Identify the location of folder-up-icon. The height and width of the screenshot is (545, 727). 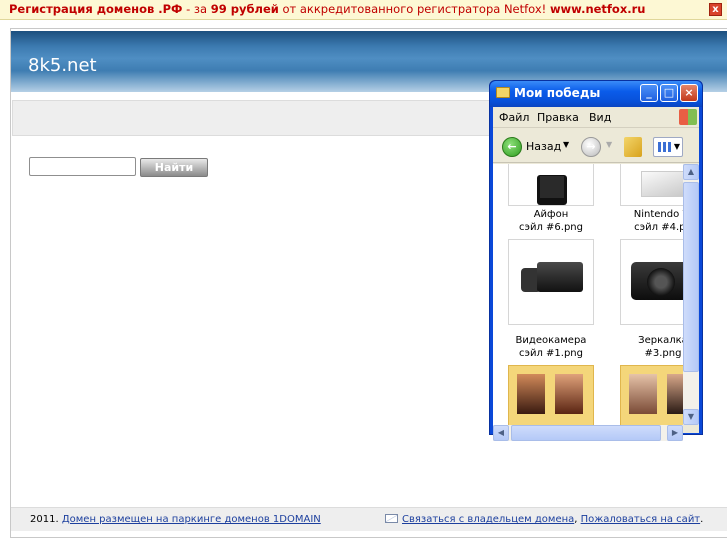
(633, 147).